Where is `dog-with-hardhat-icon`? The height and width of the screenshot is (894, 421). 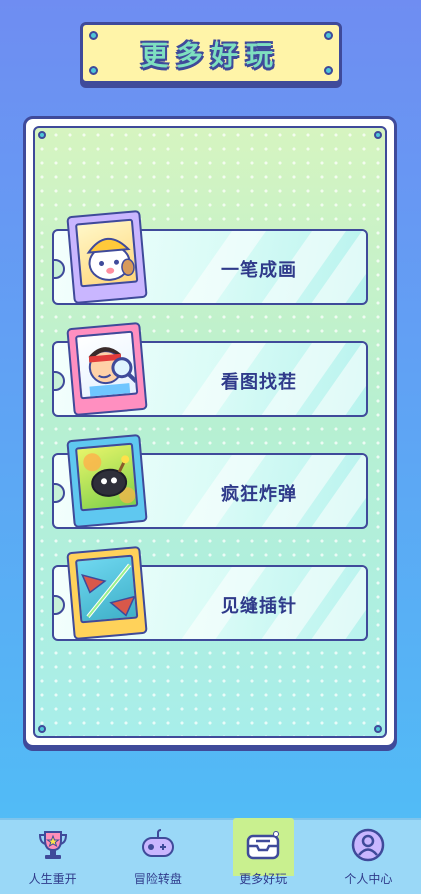
dog-with-hardhat-icon is located at coordinates (106, 253).